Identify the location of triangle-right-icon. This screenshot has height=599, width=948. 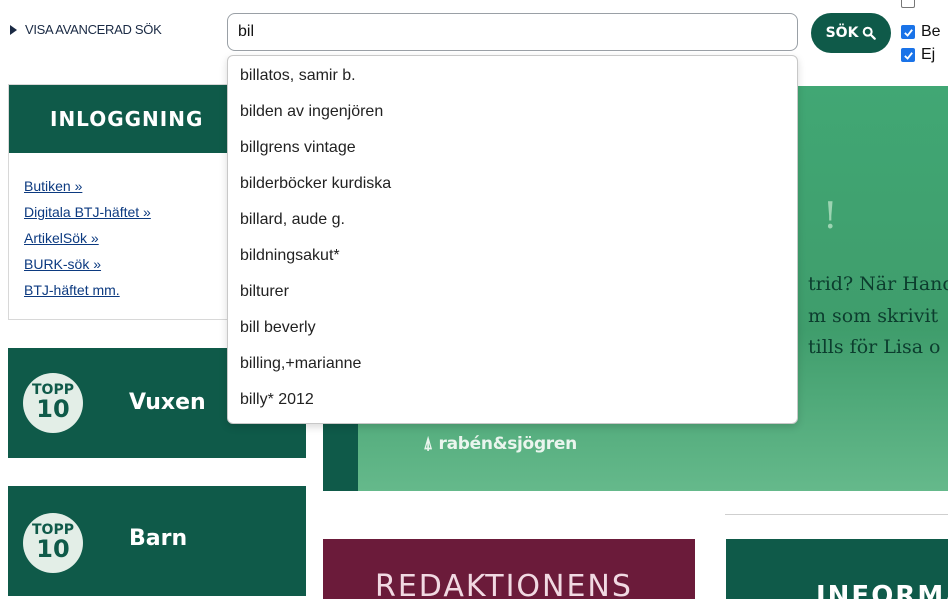
(13, 29).